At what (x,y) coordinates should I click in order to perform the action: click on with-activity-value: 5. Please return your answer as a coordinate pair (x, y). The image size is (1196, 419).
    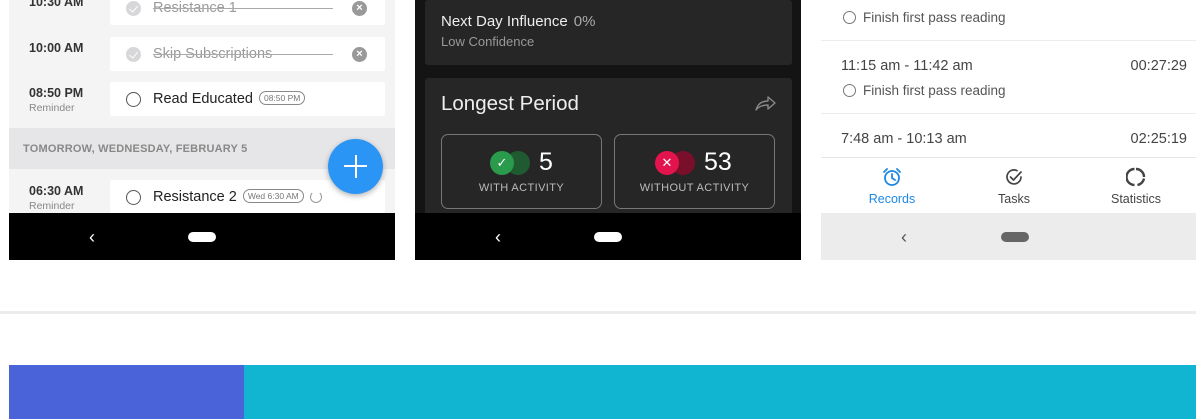
    Looking at the image, I should click on (546, 162).